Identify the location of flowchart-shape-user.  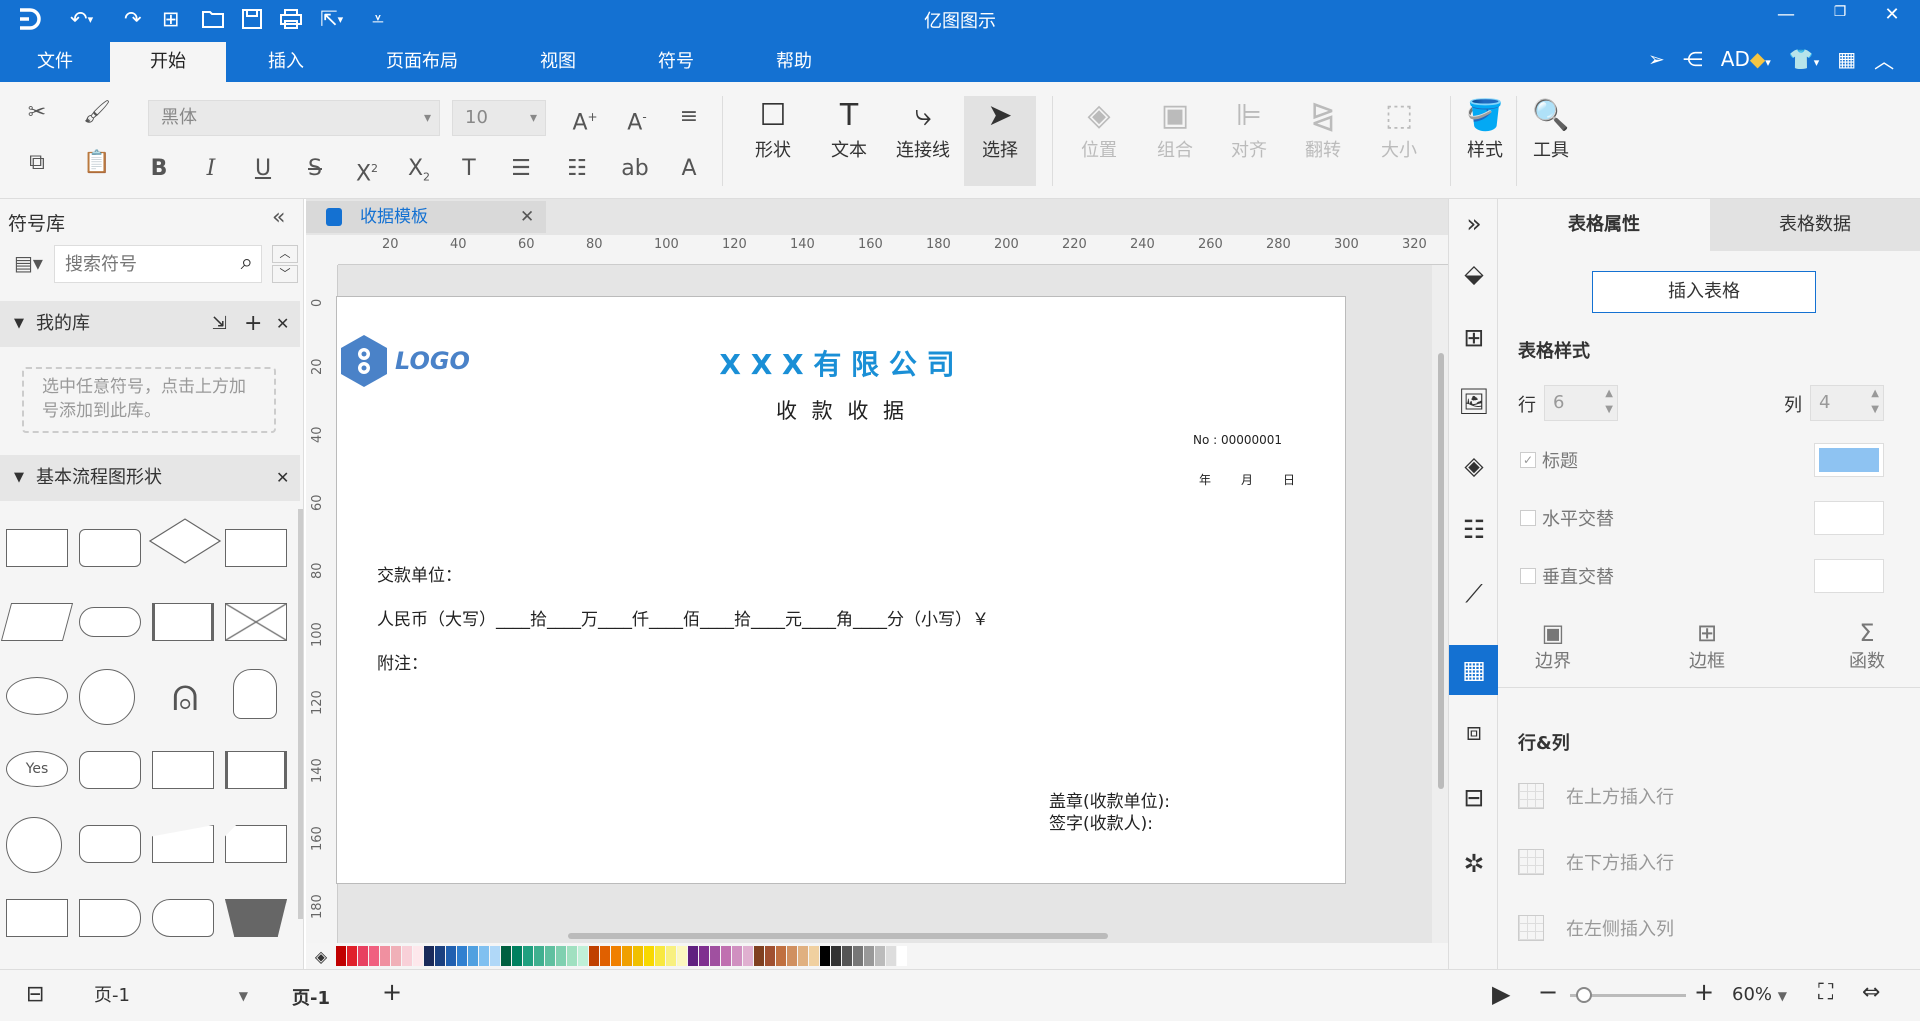
(255, 694).